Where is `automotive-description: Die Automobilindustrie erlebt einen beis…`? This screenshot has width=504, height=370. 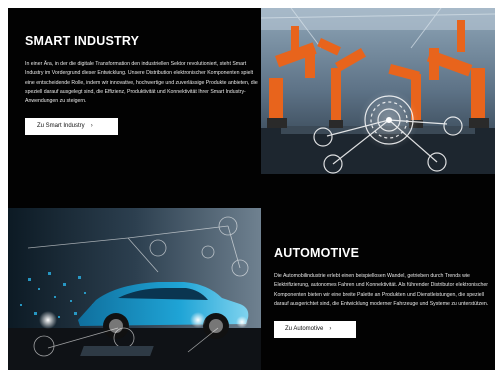 automotive-description: Die Automobilindustrie erlebt einen beis… is located at coordinates (381, 290).